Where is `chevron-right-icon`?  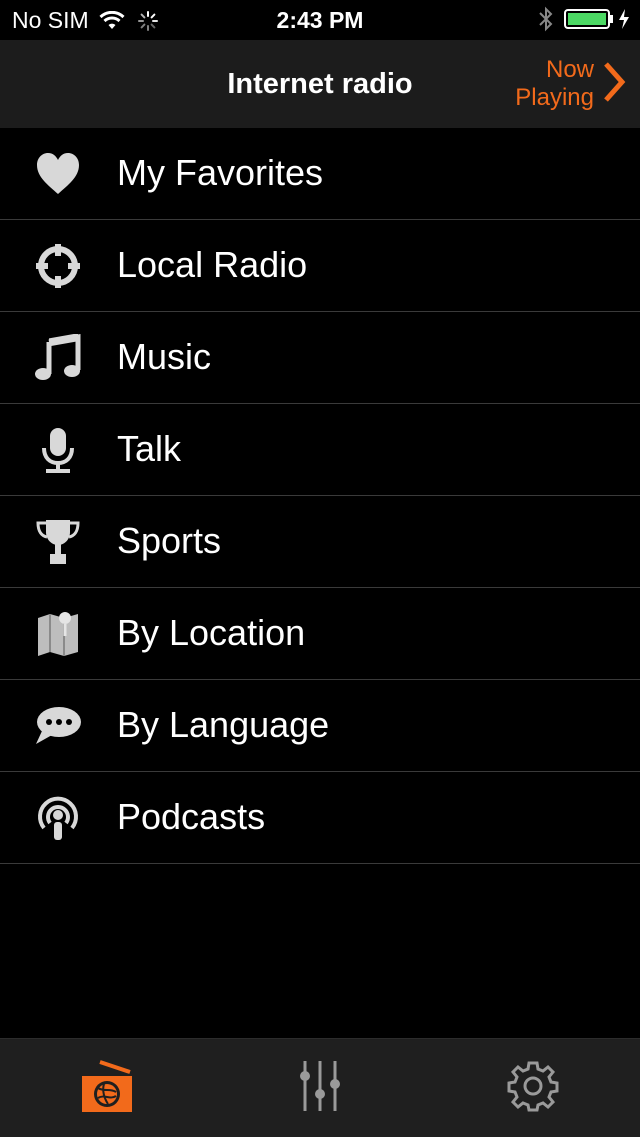
chevron-right-icon is located at coordinates (614, 84).